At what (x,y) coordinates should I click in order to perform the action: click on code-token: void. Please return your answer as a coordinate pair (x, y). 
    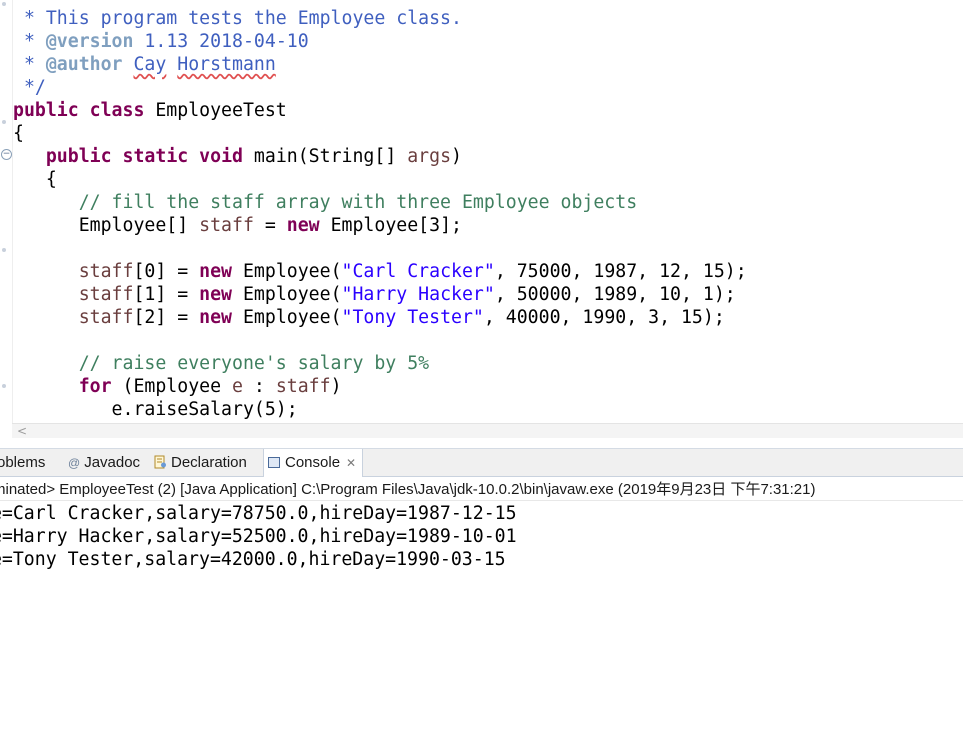
    Looking at the image, I should click on (221, 156).